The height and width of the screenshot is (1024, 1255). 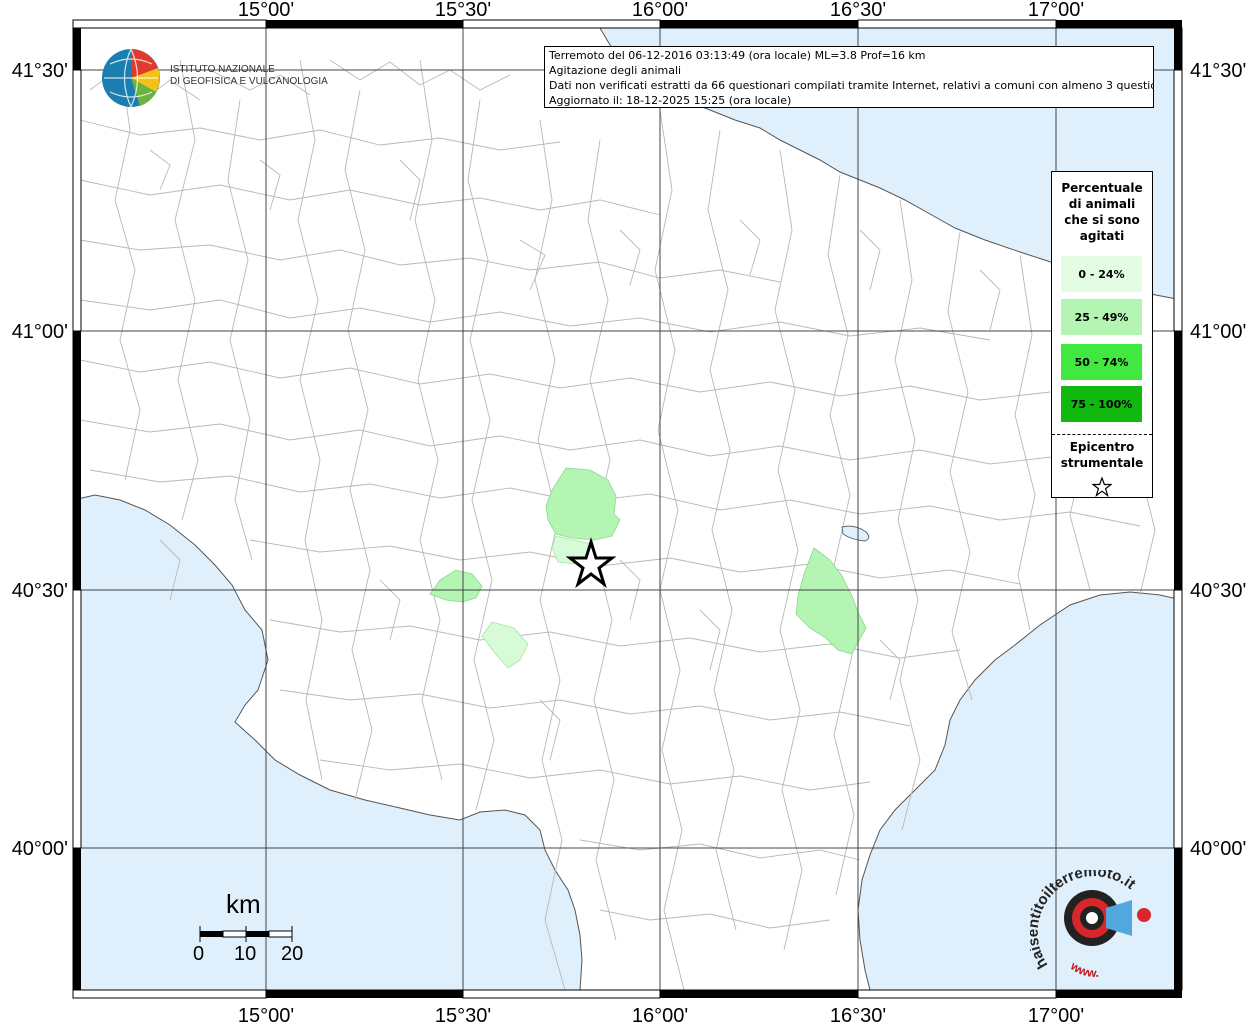 I want to click on lon-label-top: 17°00', so click(x=1056, y=10).